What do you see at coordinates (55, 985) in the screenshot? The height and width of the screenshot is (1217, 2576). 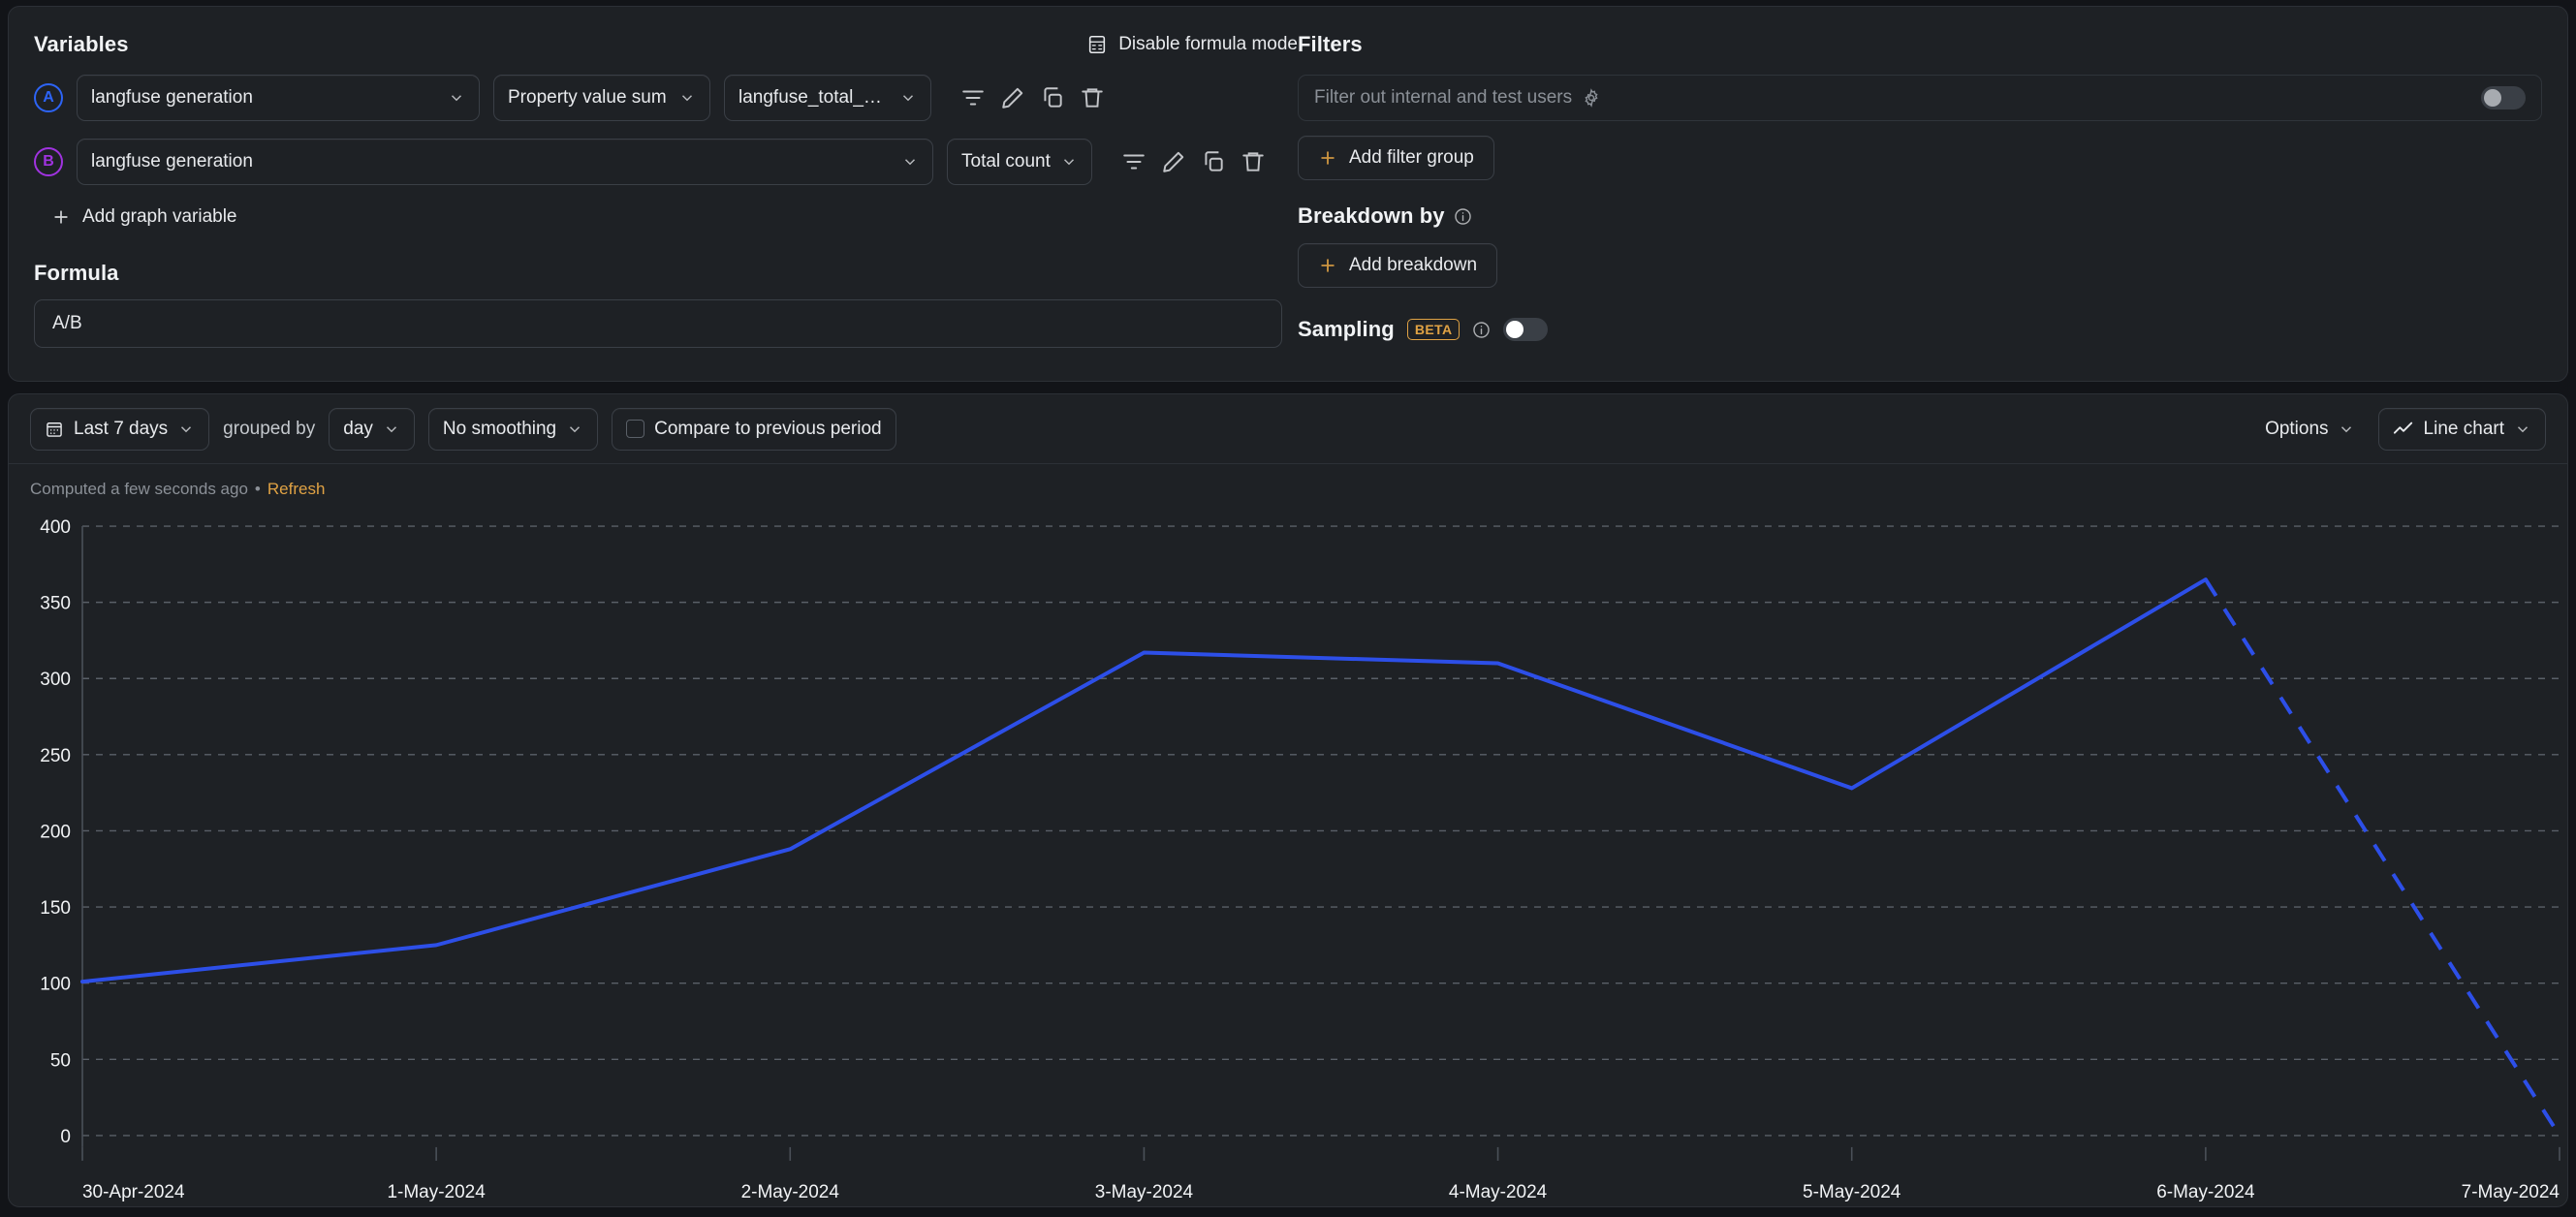 I see `y-axis-tick-label: 100` at bounding box center [55, 985].